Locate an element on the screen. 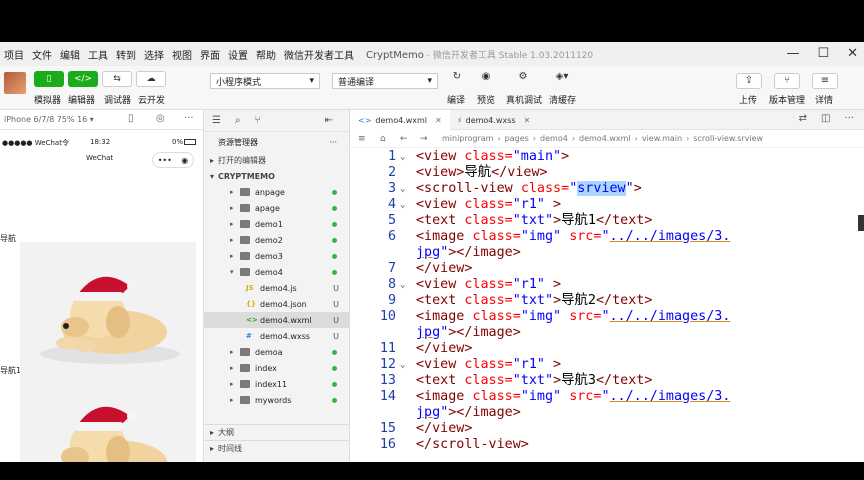  more-dots-icon: ••• is located at coordinates (165, 160).